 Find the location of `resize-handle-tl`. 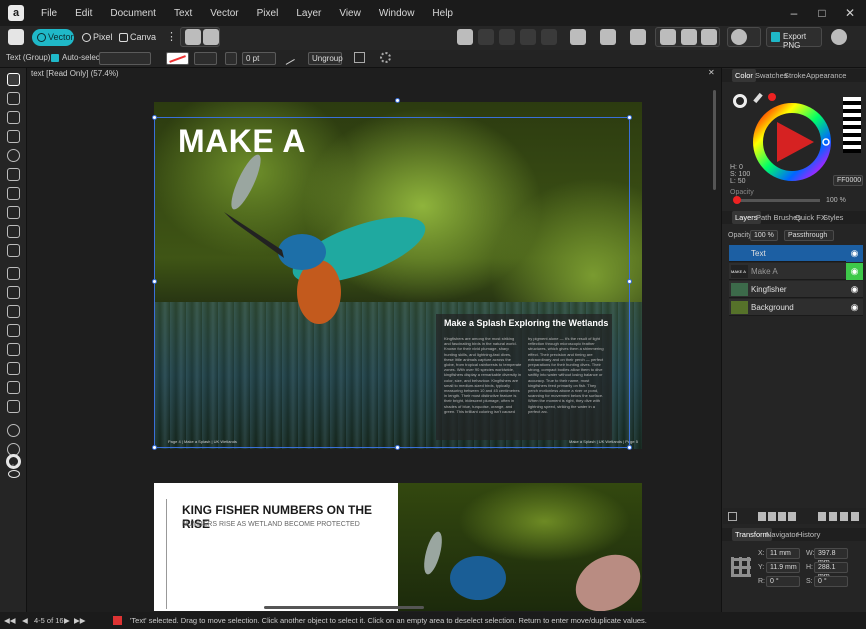

resize-handle-tl is located at coordinates (154, 117).